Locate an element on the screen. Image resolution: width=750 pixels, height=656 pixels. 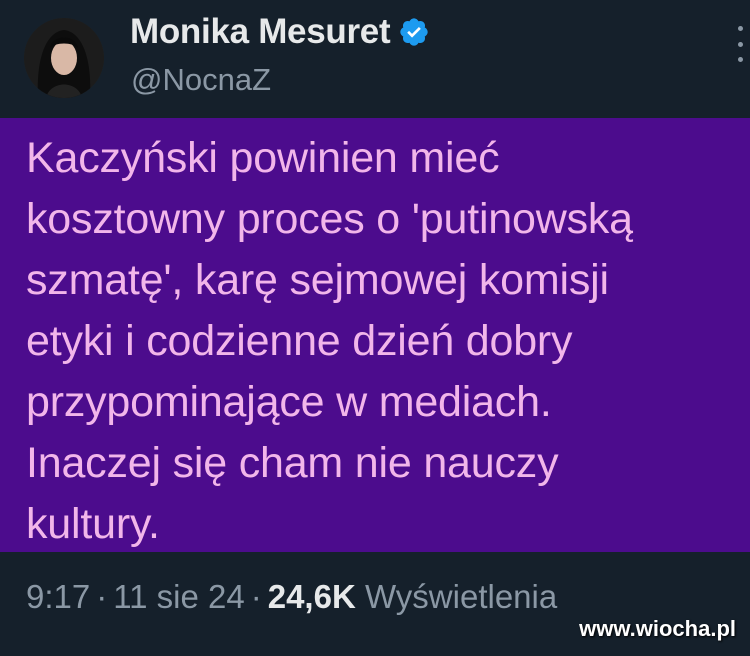
watermark: www.wiocha.pl is located at coordinates (657, 628).